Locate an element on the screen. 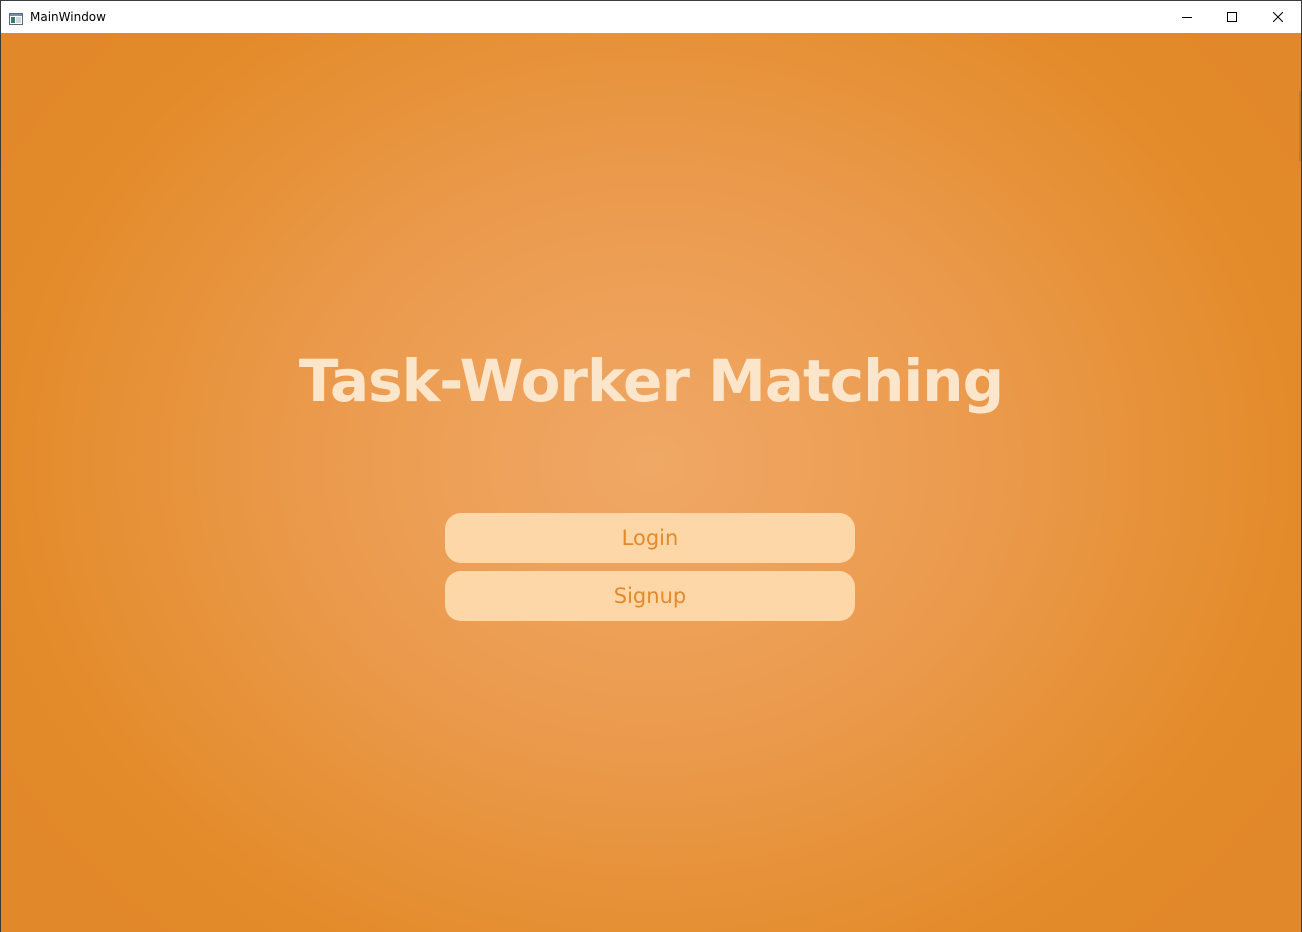 The width and height of the screenshot is (1302, 932). minimize-icon is located at coordinates (1187, 17).